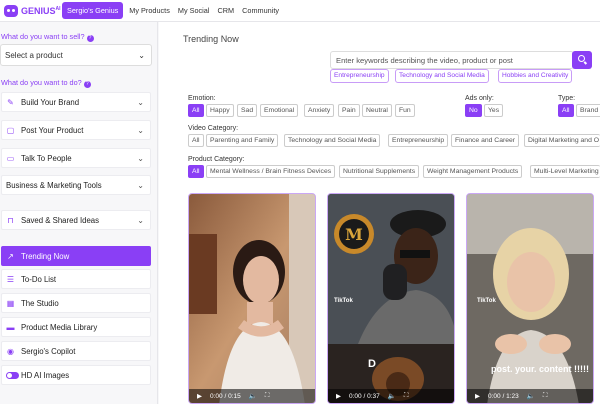 Image resolution: width=600 pixels, height=404 pixels. I want to click on sell-question: What do you want to sell??, so click(47, 37).